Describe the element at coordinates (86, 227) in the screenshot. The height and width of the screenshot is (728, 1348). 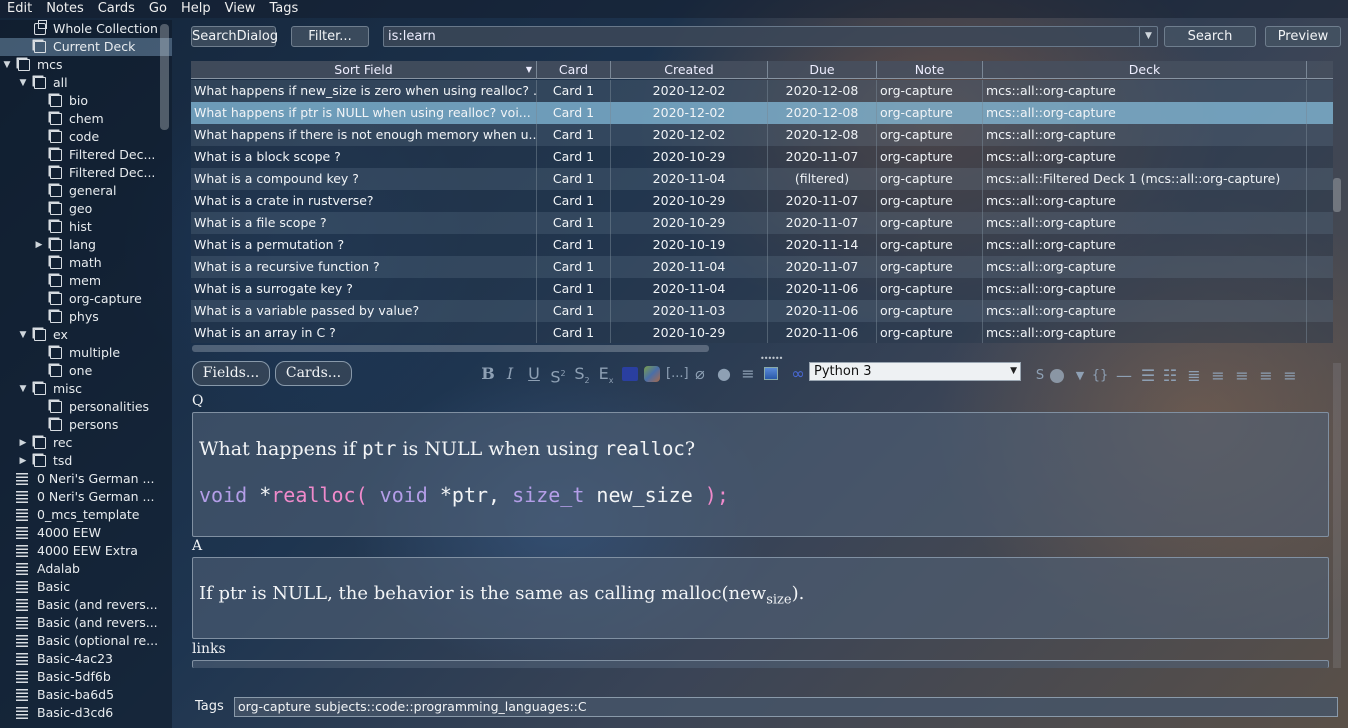
I see `sidebar-item: hist` at that location.